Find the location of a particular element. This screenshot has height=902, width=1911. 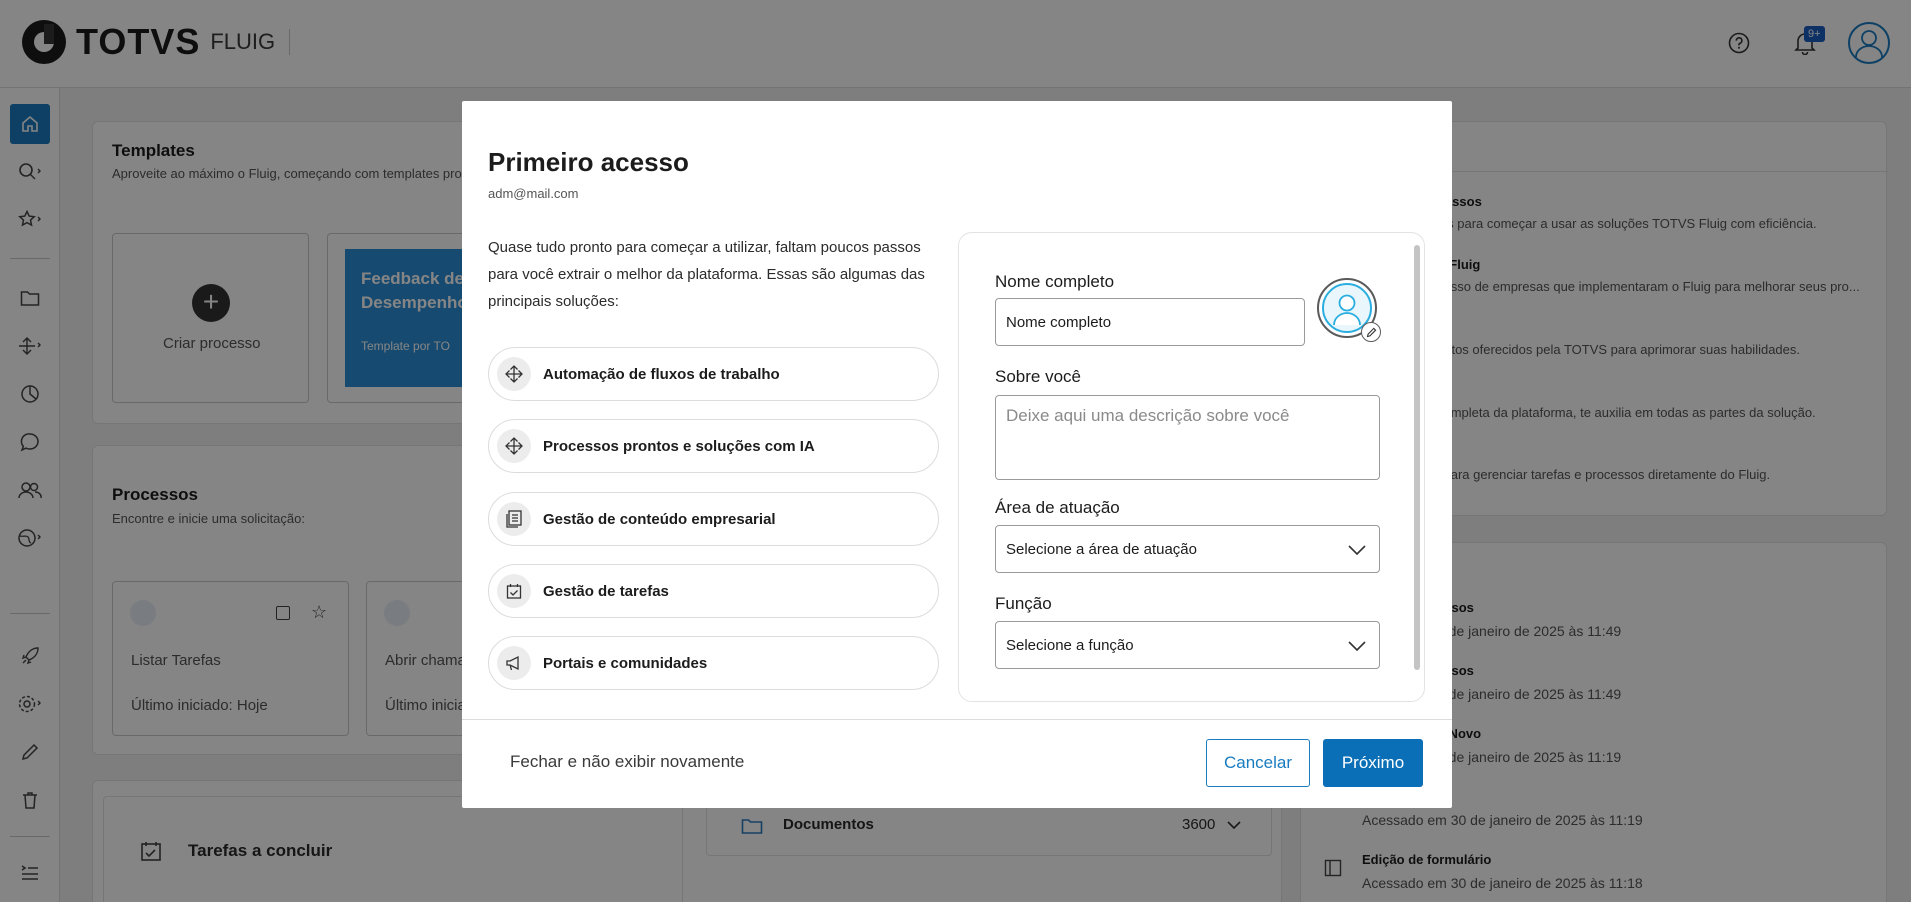

role-select-value: Selecione a função is located at coordinates (1070, 645).